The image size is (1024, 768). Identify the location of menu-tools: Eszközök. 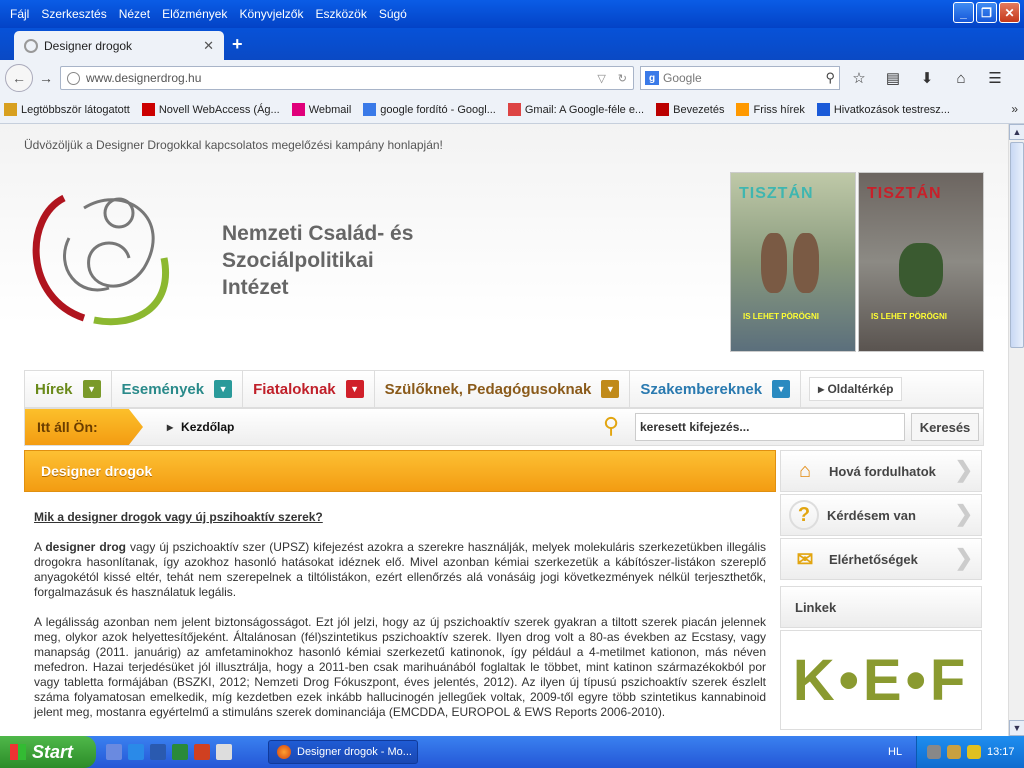
(340, 14).